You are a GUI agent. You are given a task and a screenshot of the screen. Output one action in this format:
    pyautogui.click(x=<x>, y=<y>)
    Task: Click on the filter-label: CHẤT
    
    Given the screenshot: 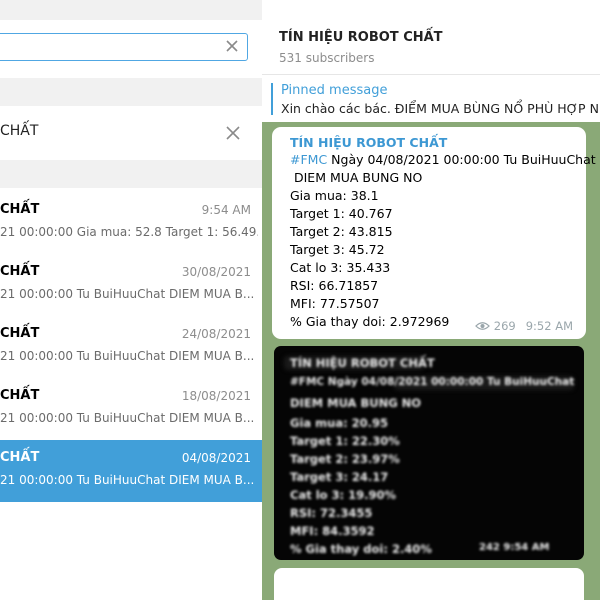 What is the action you would take?
    pyautogui.click(x=19, y=131)
    